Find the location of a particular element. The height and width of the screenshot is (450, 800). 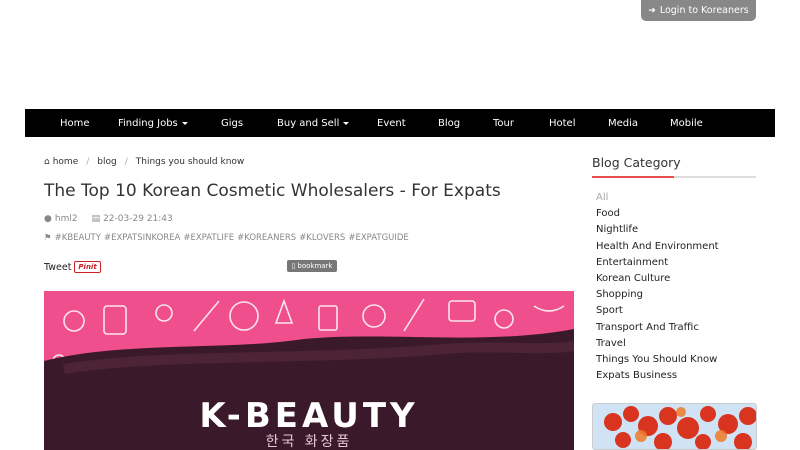

nav-item-tour: Tour is located at coordinates (503, 123).